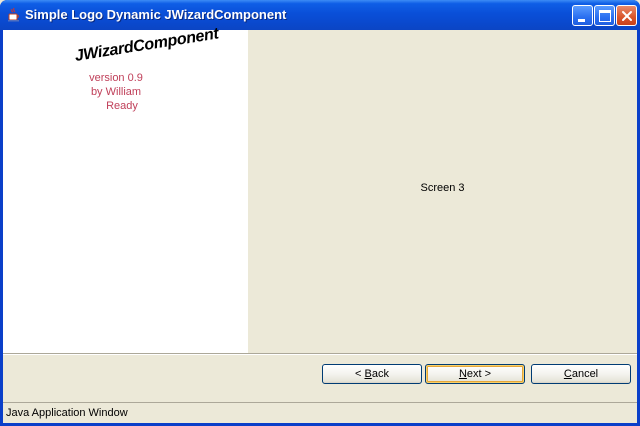 This screenshot has width=640, height=426. Describe the element at coordinates (156, 14) in the screenshot. I see `window-title: Simple Logo Dynamic JWizardComponent` at that location.